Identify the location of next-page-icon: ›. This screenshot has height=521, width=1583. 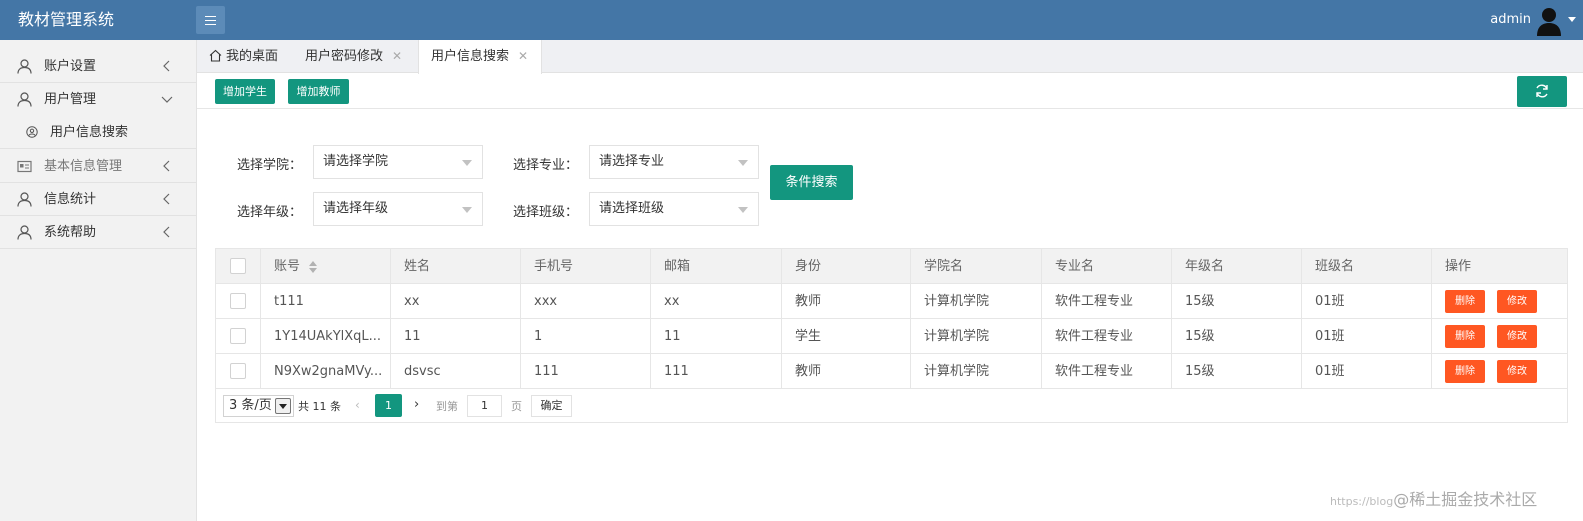
(416, 404).